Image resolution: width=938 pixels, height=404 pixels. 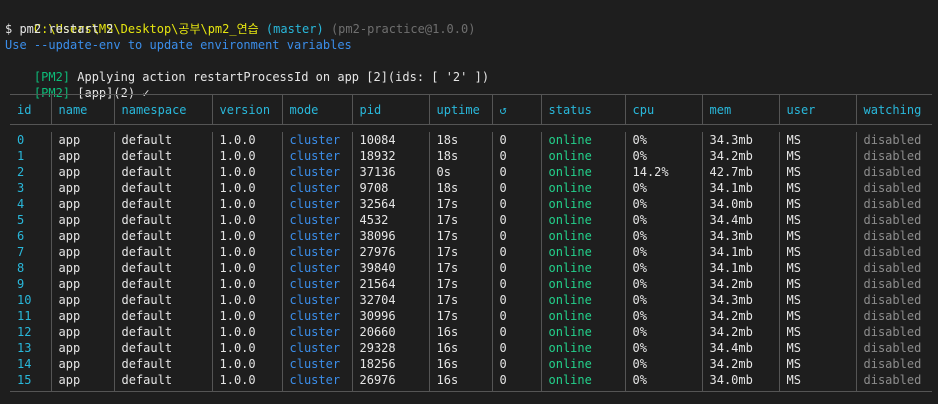 What do you see at coordinates (24, 331) in the screenshot?
I see `cell-id: 12` at bounding box center [24, 331].